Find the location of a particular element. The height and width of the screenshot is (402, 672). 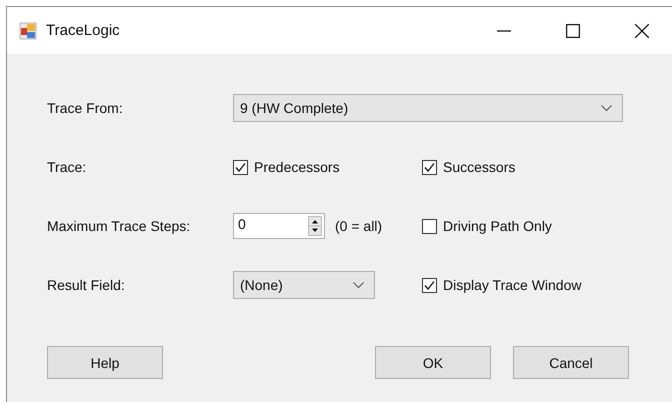

checkbox: Predecessors is located at coordinates (327, 167).